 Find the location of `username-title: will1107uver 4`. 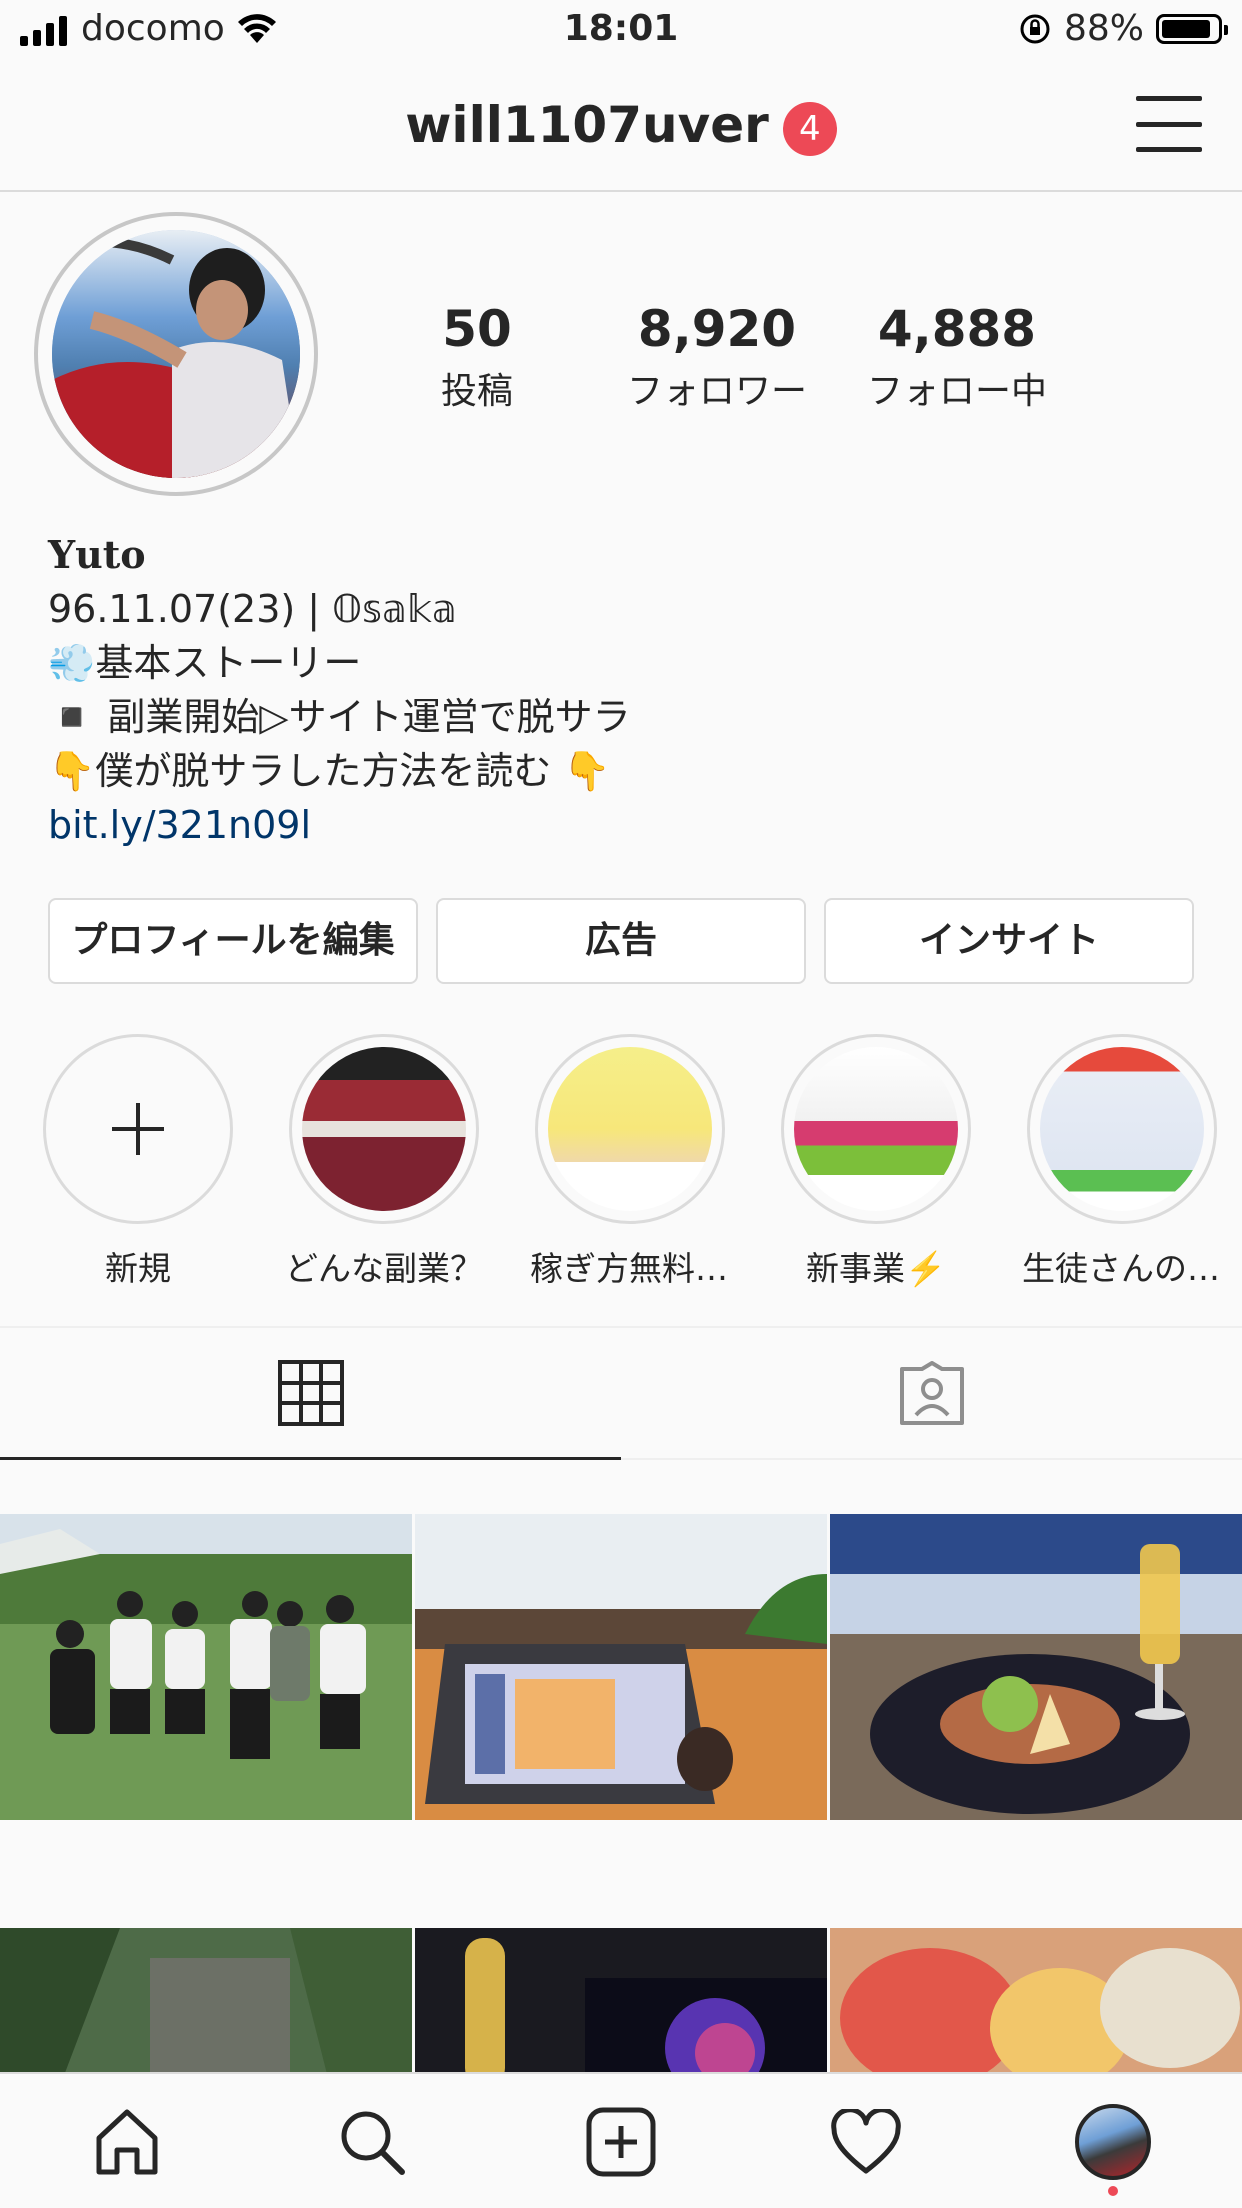

username-title: will1107uver 4 is located at coordinates (621, 126).